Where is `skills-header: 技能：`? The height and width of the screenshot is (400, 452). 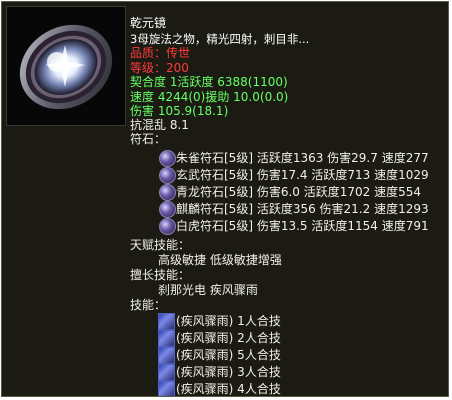 skills-header: 技能： is located at coordinates (148, 305).